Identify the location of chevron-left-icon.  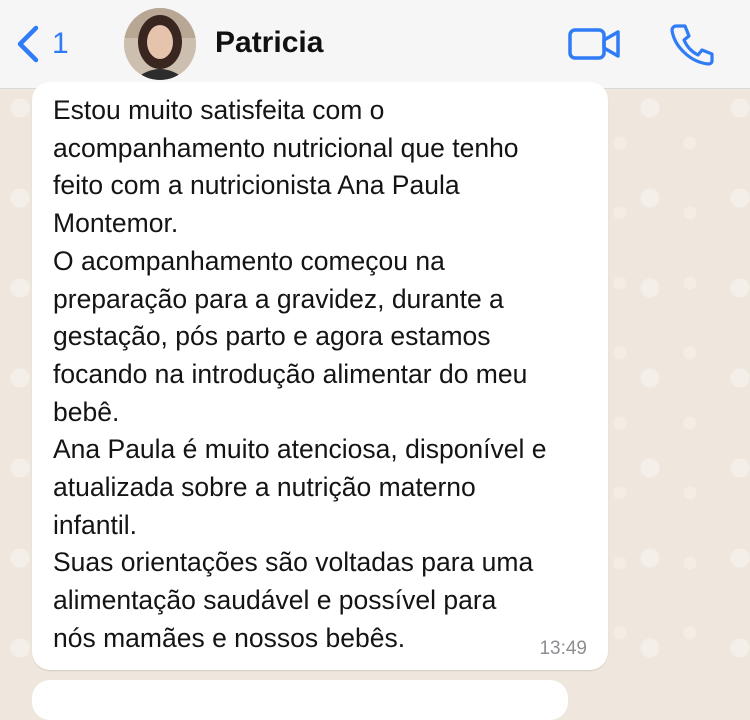
(28, 44).